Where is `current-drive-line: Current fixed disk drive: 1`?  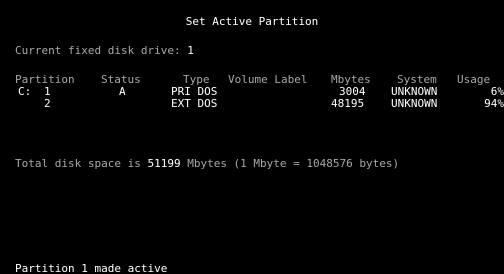
current-drive-line: Current fixed disk drive: 1 is located at coordinates (104, 50).